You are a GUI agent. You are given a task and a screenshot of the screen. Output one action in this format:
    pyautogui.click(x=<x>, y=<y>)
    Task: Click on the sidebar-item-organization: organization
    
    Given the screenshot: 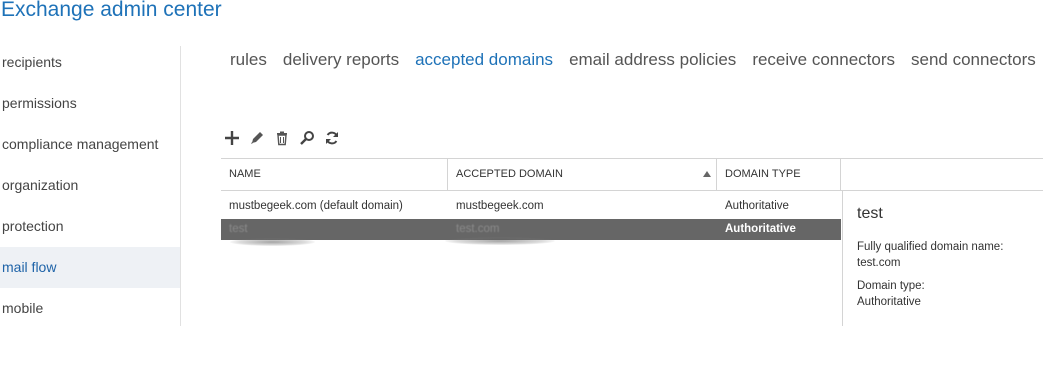 What is the action you would take?
    pyautogui.click(x=90, y=185)
    